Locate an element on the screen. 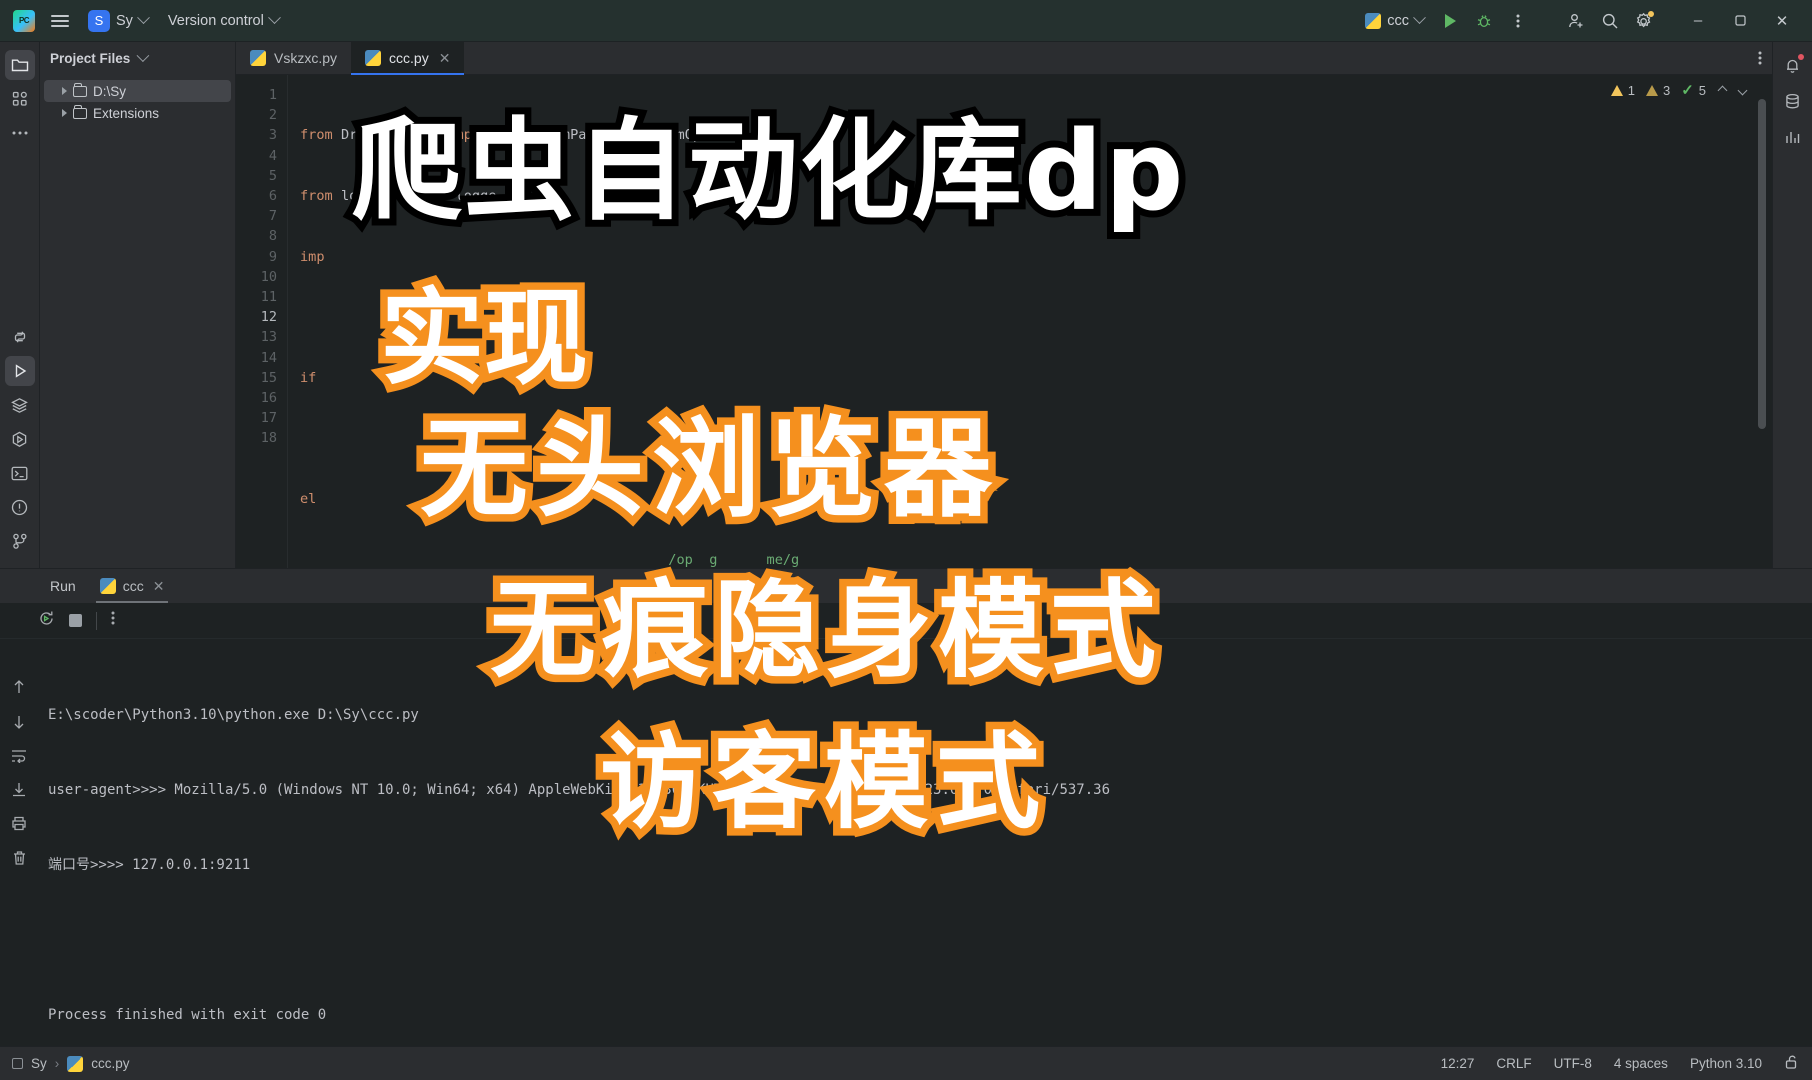  unlocked-padlock-icon is located at coordinates (1792, 1063).